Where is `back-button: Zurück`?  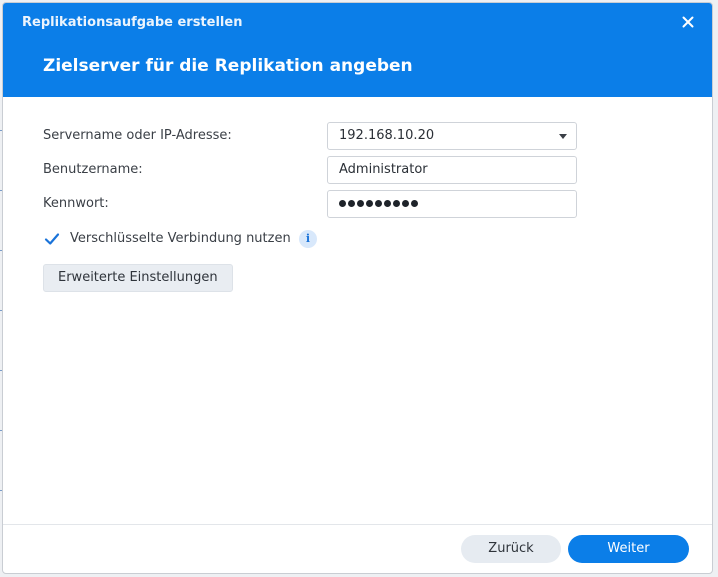 back-button: Zurück is located at coordinates (511, 549).